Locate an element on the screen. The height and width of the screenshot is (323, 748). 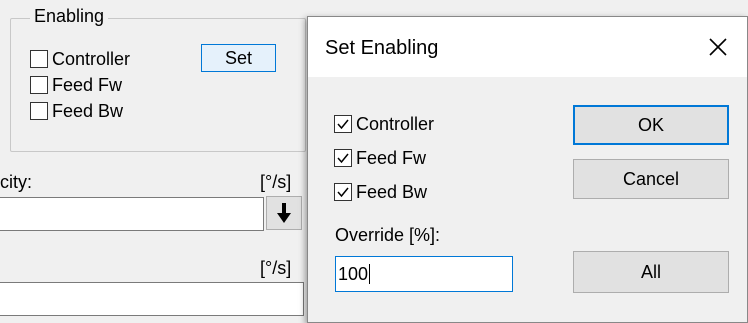
ok-button: OK is located at coordinates (651, 125).